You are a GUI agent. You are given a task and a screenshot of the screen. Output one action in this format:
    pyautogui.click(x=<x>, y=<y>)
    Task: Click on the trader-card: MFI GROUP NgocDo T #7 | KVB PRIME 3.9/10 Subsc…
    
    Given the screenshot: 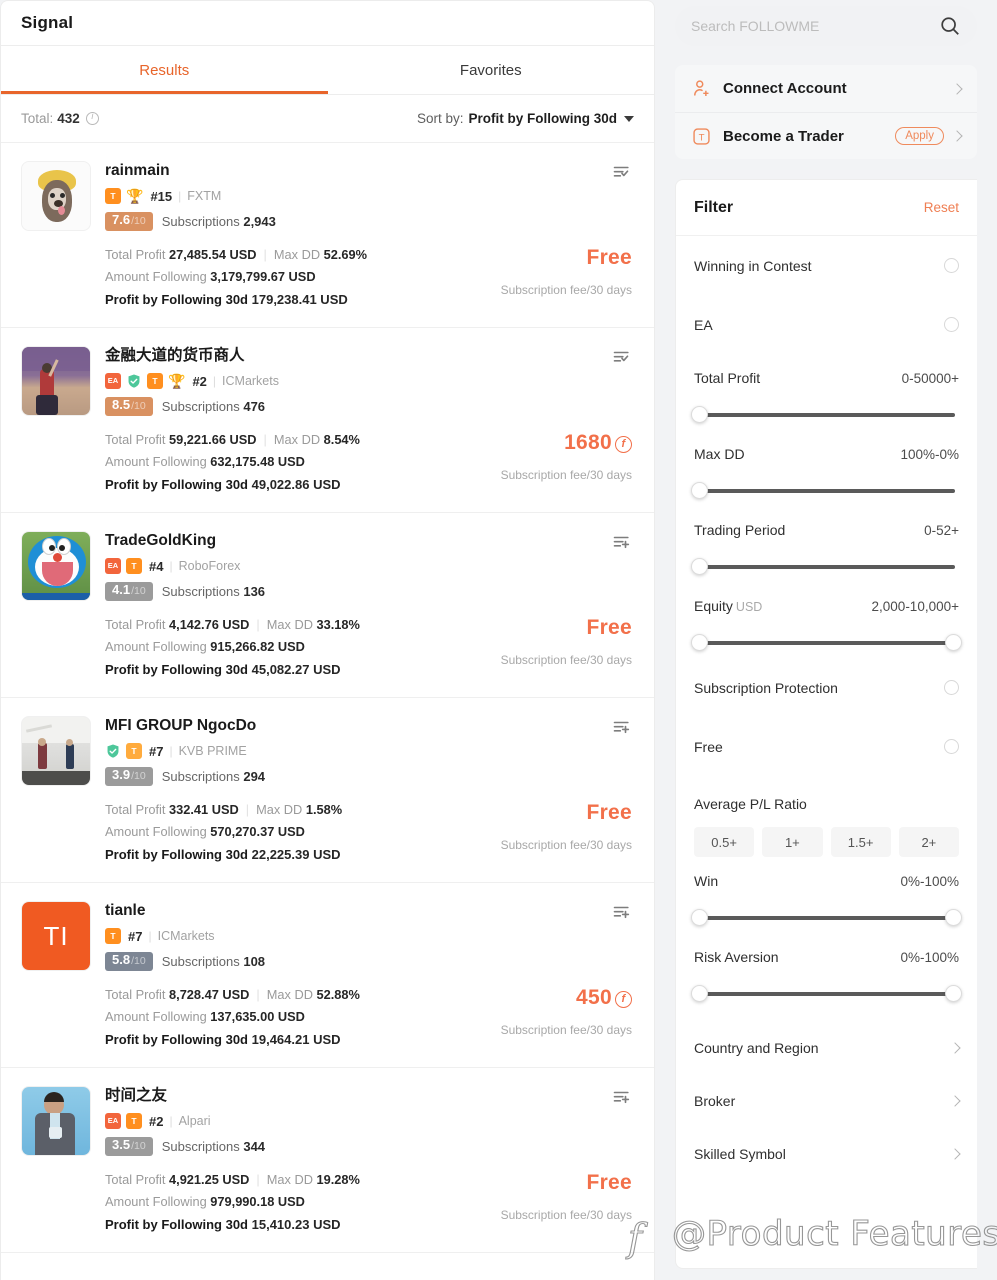 What is the action you would take?
    pyautogui.click(x=327, y=790)
    